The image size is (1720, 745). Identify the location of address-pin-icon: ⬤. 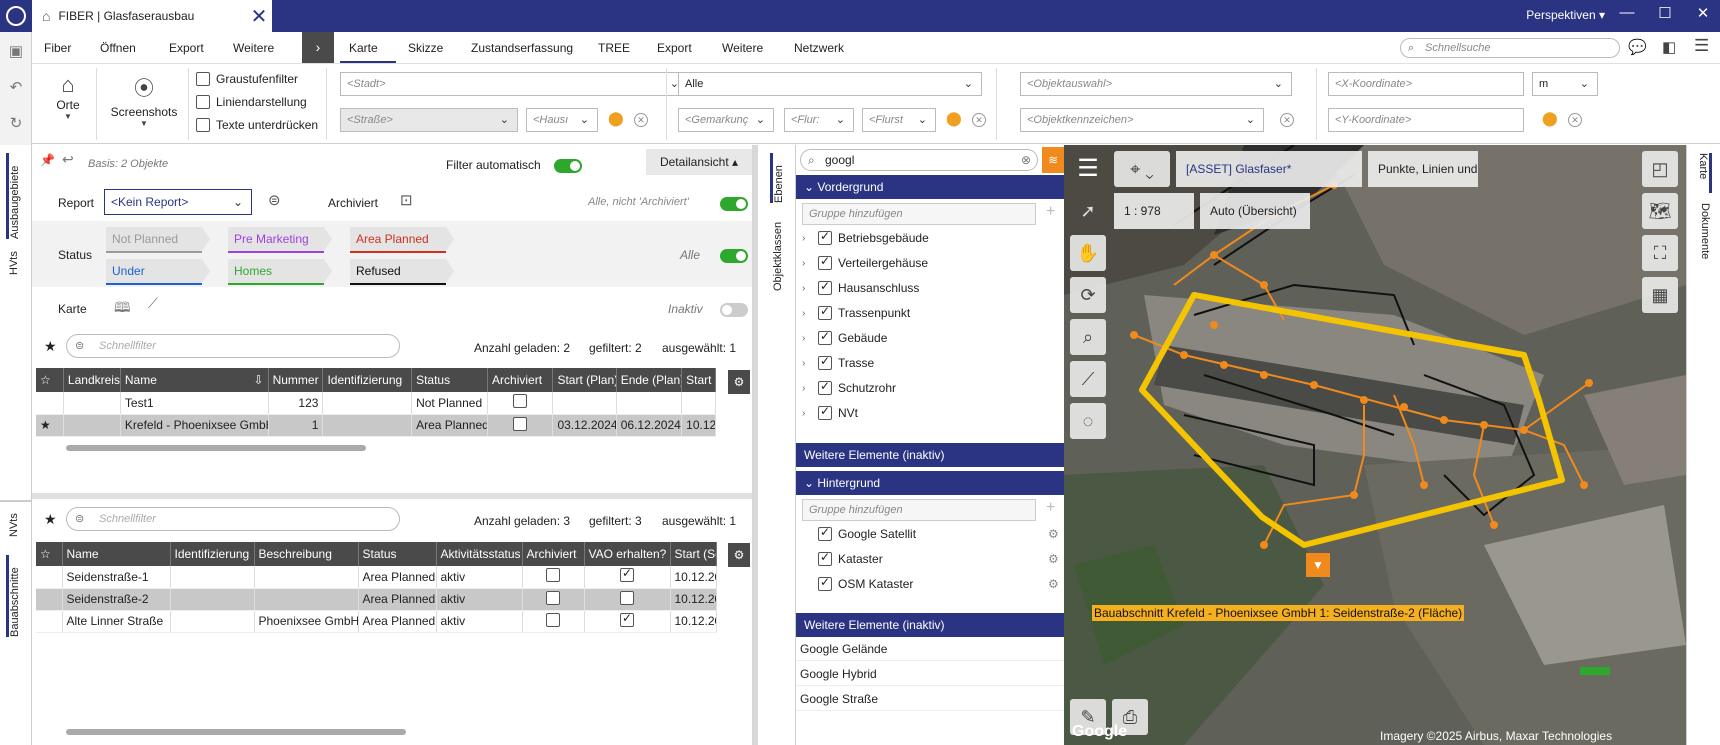
(616, 118).